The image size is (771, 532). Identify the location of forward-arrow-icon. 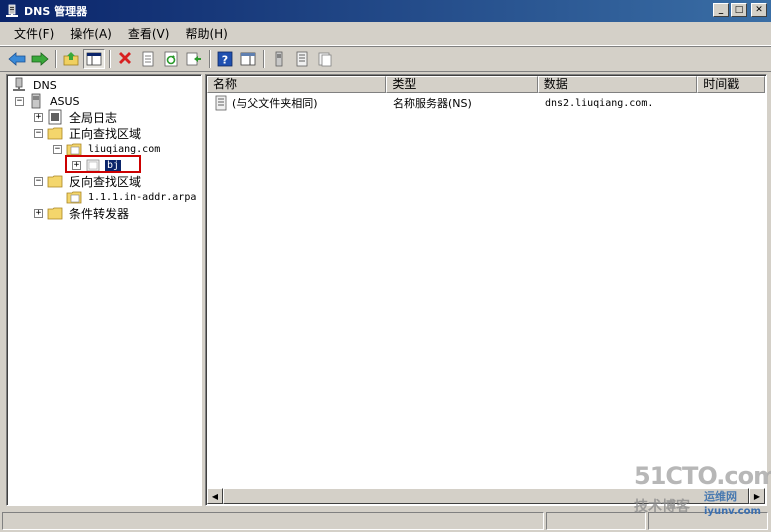
(40, 59).